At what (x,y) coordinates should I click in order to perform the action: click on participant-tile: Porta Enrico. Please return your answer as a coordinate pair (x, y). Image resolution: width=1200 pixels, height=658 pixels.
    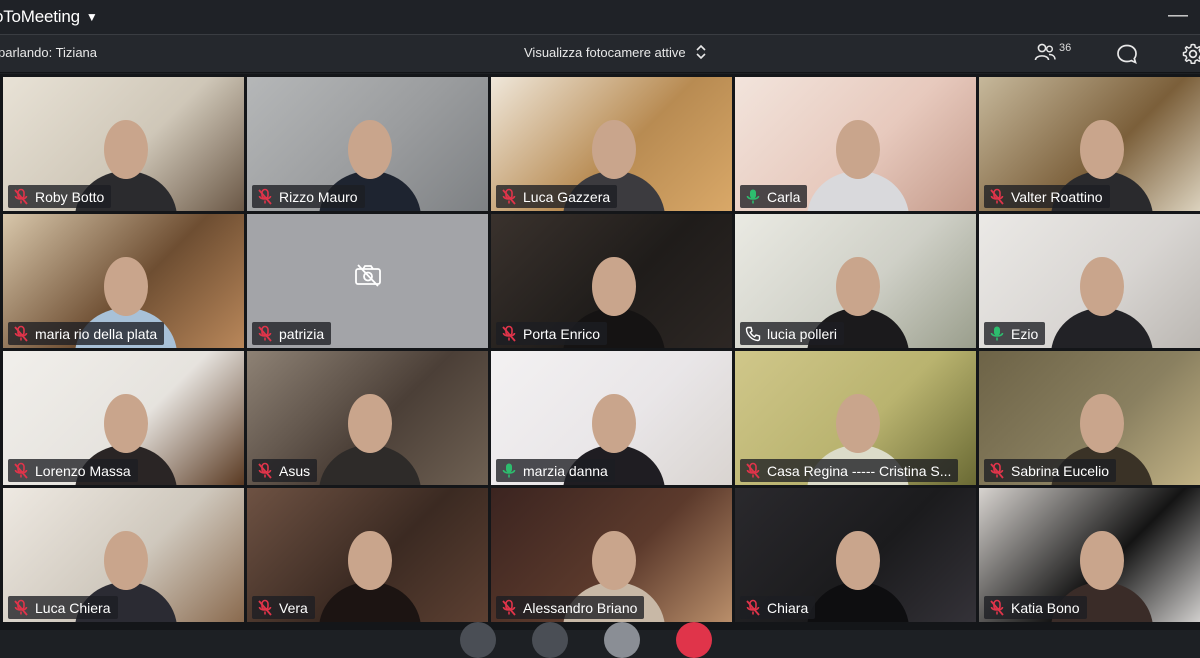
    Looking at the image, I should click on (611, 281).